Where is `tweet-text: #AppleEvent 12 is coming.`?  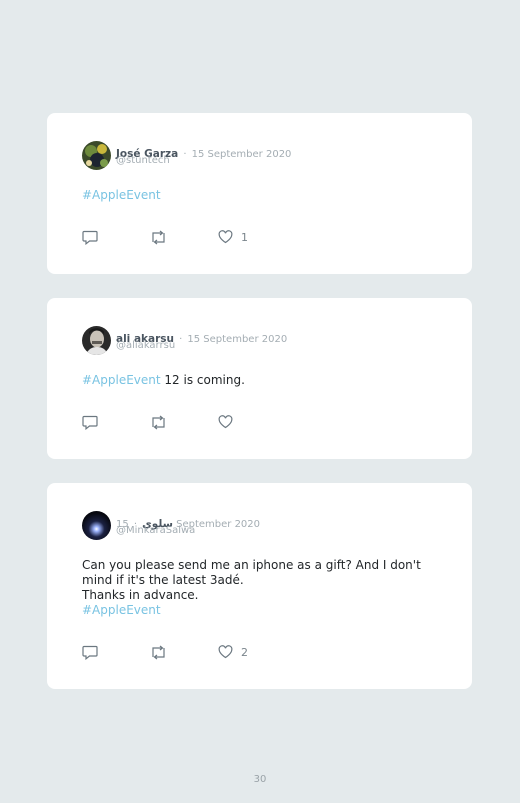
tweet-text: #AppleEvent 12 is coming. is located at coordinates (257, 380).